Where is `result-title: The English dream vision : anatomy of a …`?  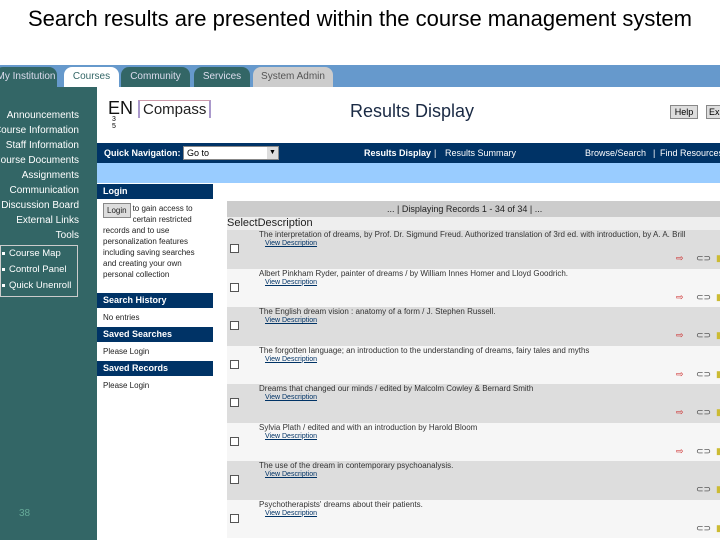
result-title: The English dream vision : anatomy of a … is located at coordinates (377, 311).